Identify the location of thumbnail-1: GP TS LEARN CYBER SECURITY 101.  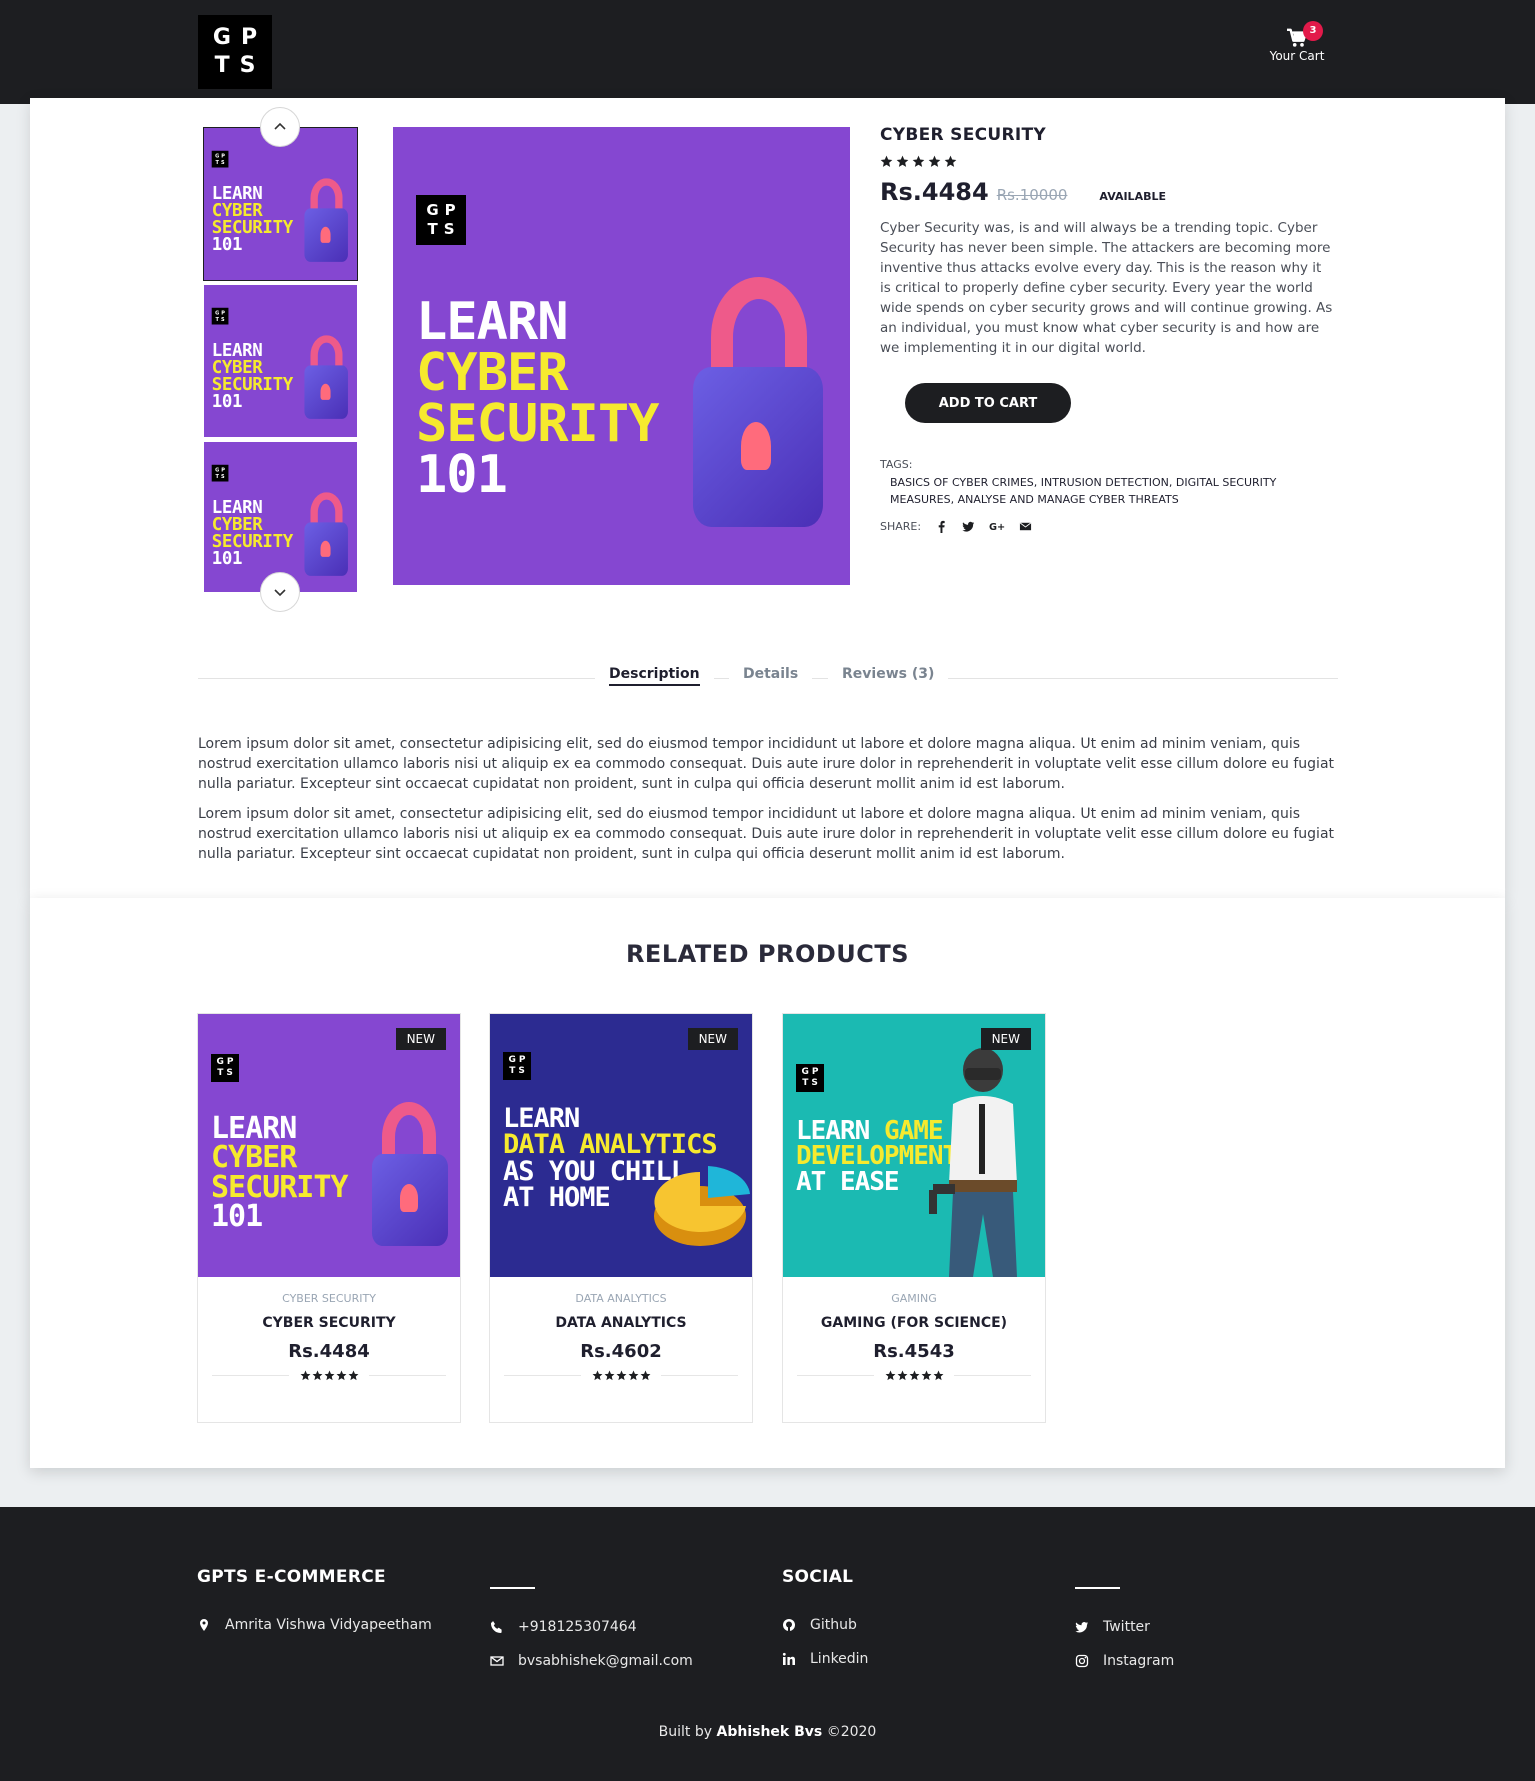
(280, 204).